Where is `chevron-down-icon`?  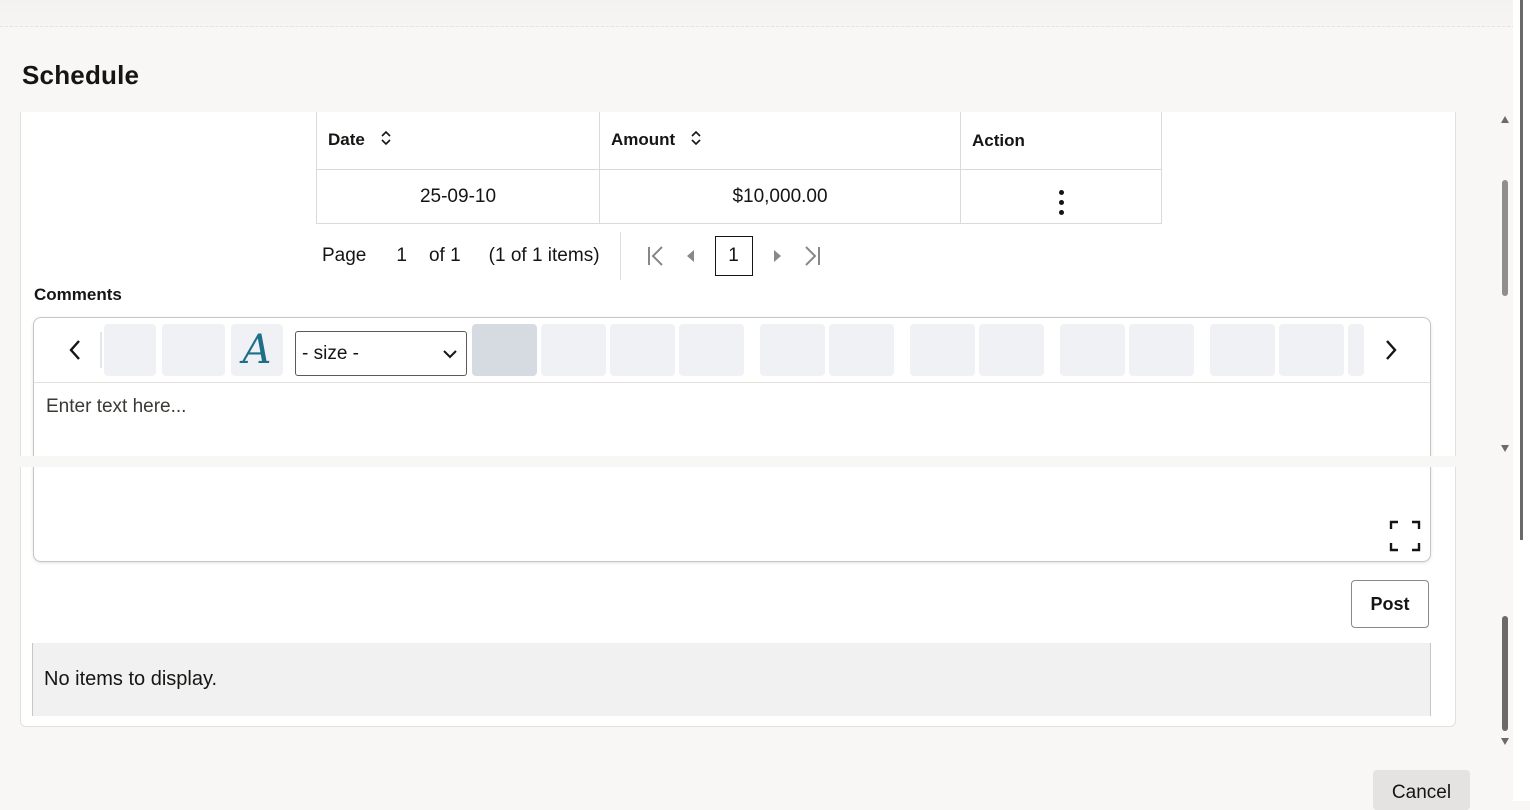 chevron-down-icon is located at coordinates (450, 353).